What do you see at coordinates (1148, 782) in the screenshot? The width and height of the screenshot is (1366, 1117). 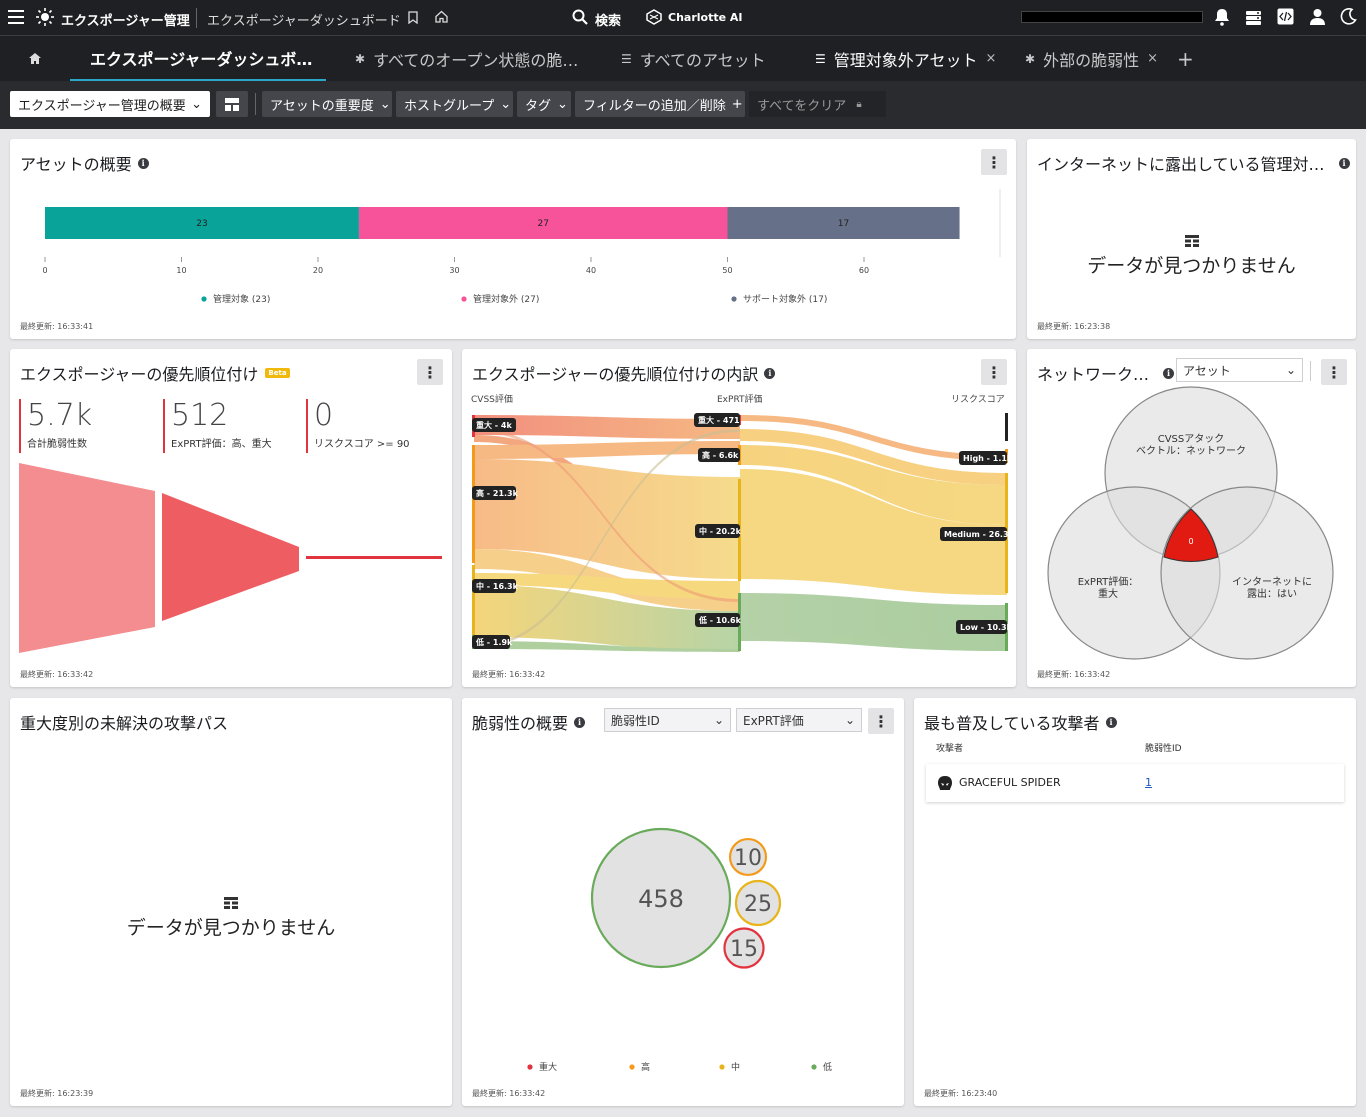 I see `vuln-count-link: 1` at bounding box center [1148, 782].